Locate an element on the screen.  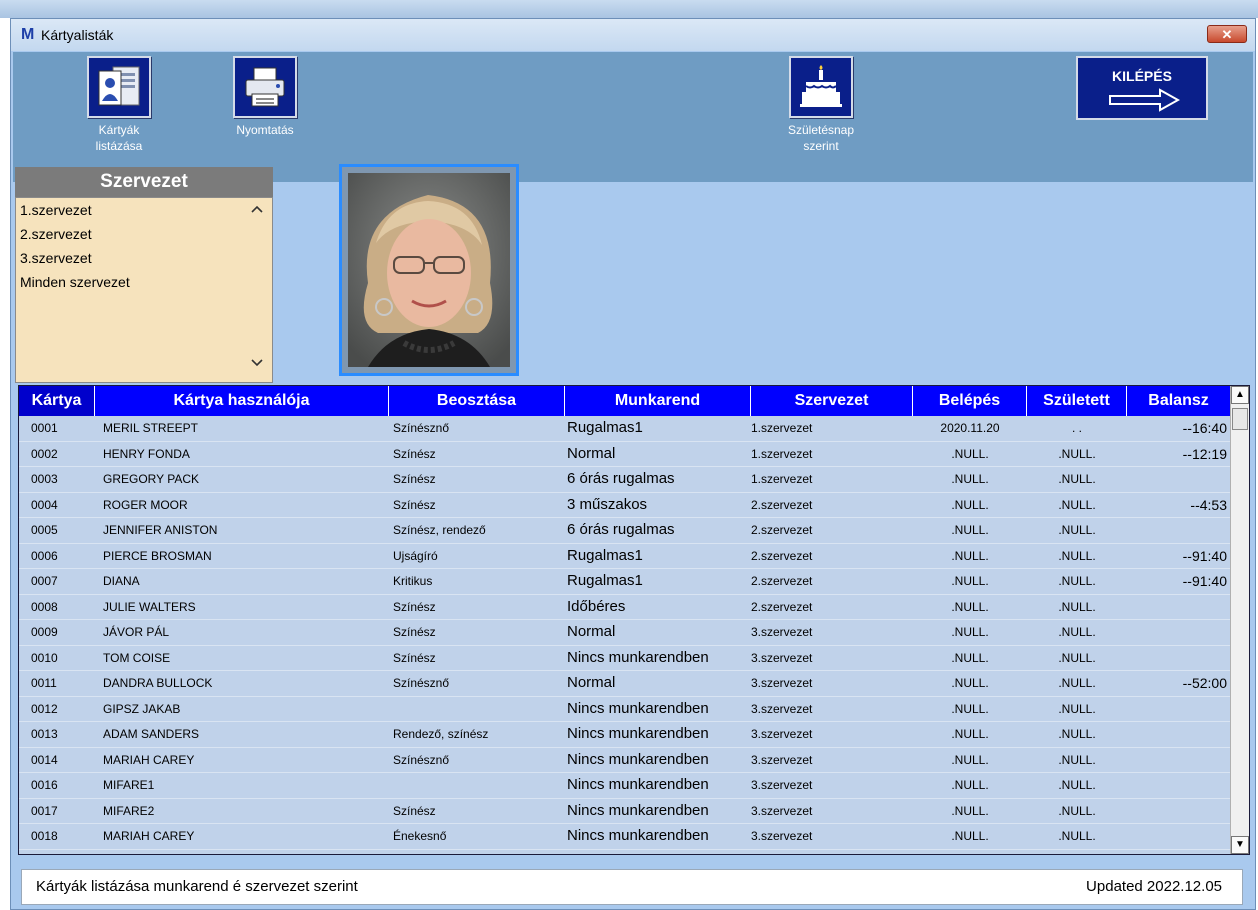
cell-card: 0007 is located at coordinates (44, 581).